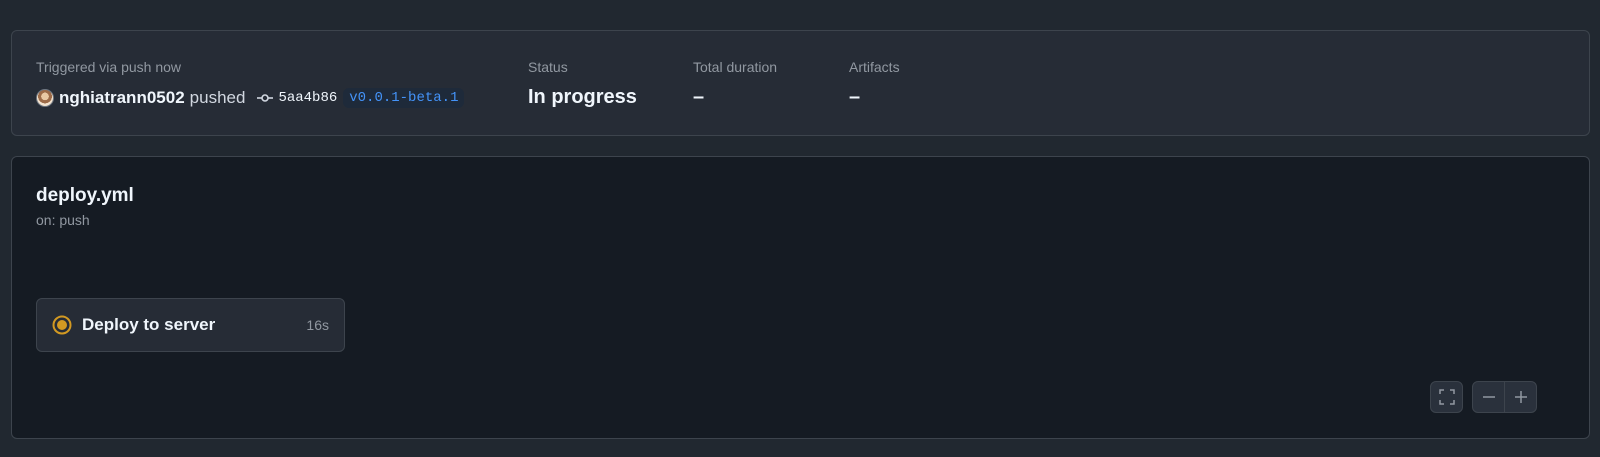 The image size is (1600, 457). What do you see at coordinates (735, 67) in the screenshot?
I see `duration-label: Total duration` at bounding box center [735, 67].